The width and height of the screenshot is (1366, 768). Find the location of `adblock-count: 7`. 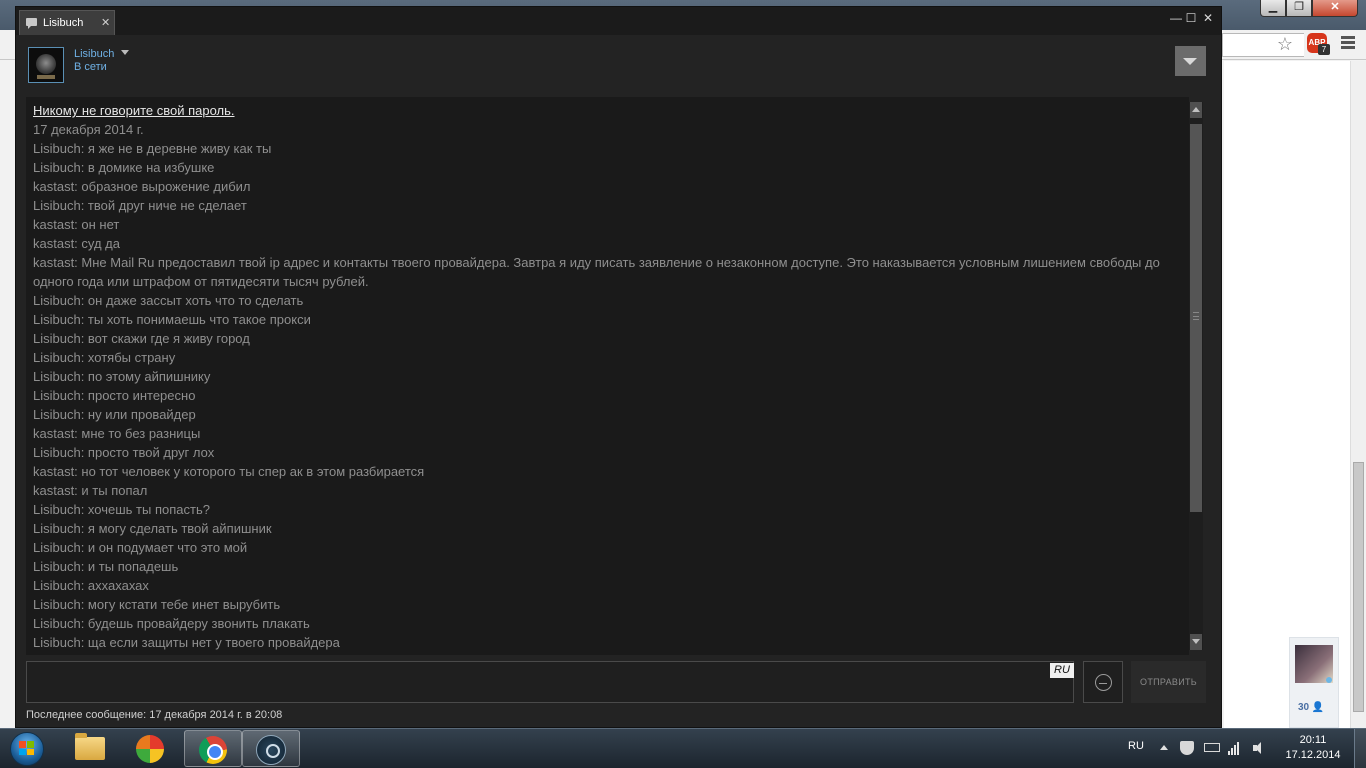

adblock-count: 7 is located at coordinates (1324, 49).